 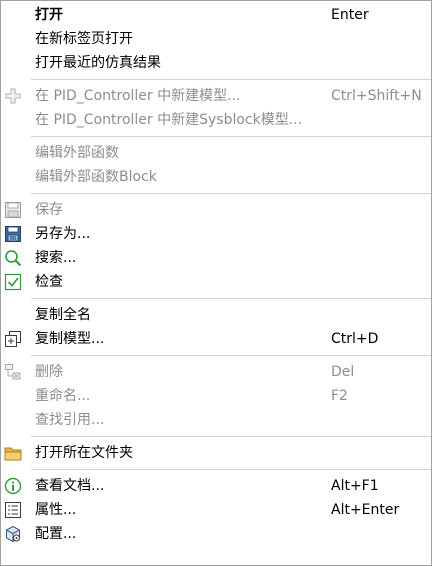 I want to click on folder-icon, so click(x=13, y=453).